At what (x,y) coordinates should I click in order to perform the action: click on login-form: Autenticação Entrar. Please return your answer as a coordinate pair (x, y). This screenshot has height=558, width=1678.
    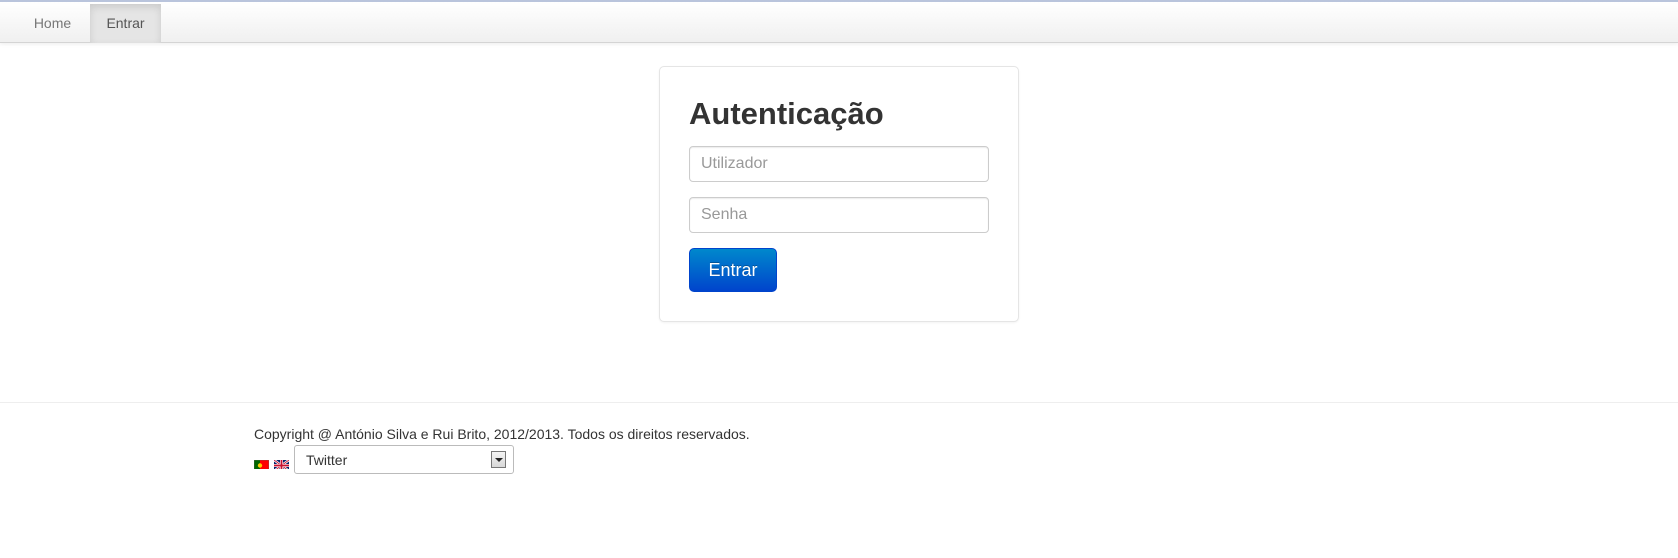
    Looking at the image, I should click on (839, 194).